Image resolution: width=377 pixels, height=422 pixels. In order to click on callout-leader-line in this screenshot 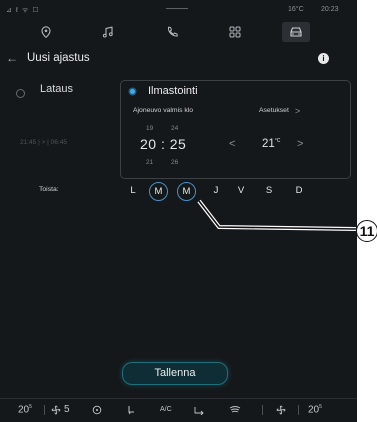, I will do `click(277, 215)`.